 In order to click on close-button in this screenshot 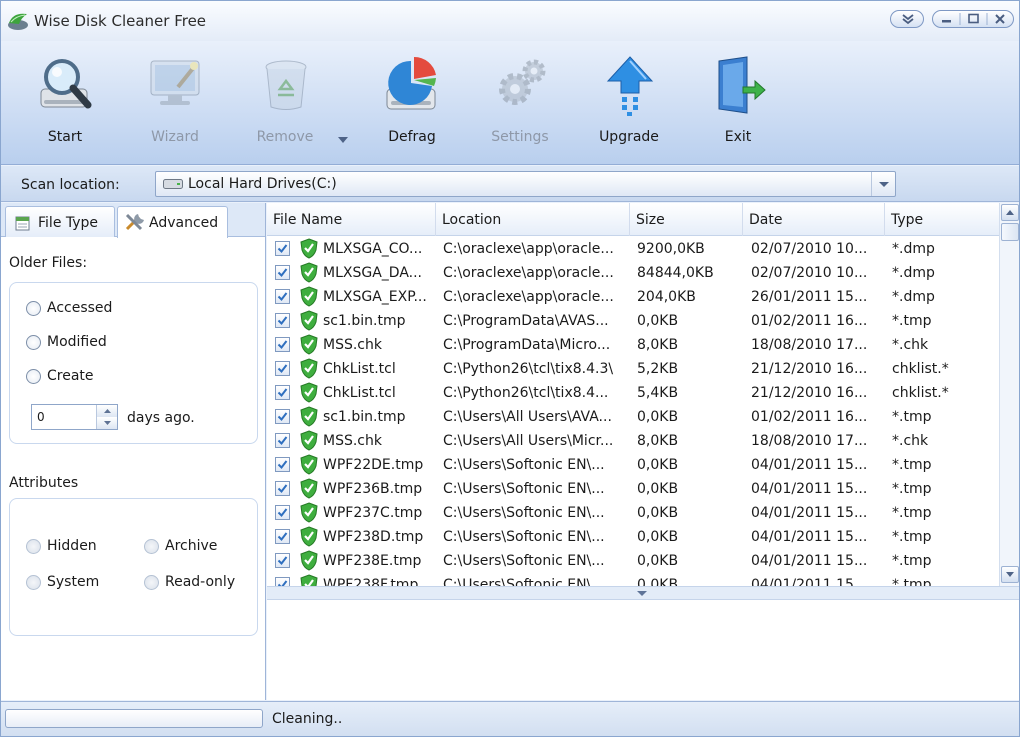, I will do `click(1000, 19)`.